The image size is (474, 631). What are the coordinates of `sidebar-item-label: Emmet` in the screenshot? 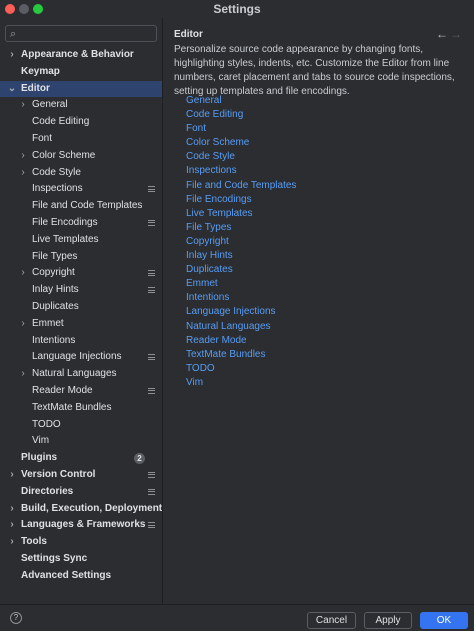 It's located at (48, 323).